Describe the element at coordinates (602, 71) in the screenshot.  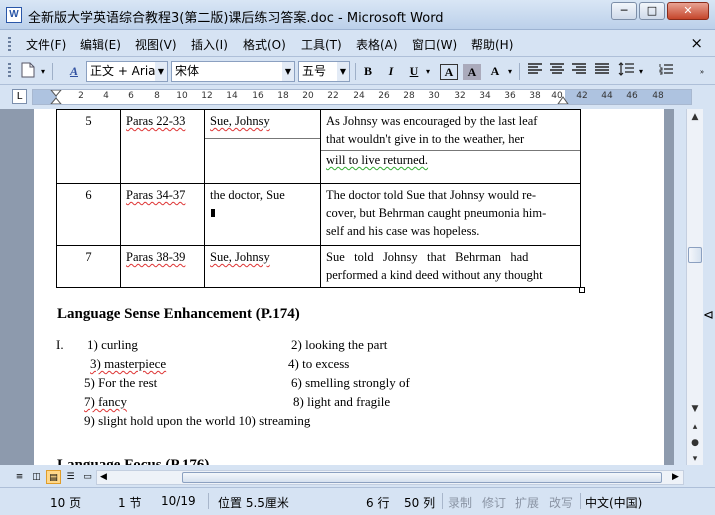
I see `justify-icon` at that location.